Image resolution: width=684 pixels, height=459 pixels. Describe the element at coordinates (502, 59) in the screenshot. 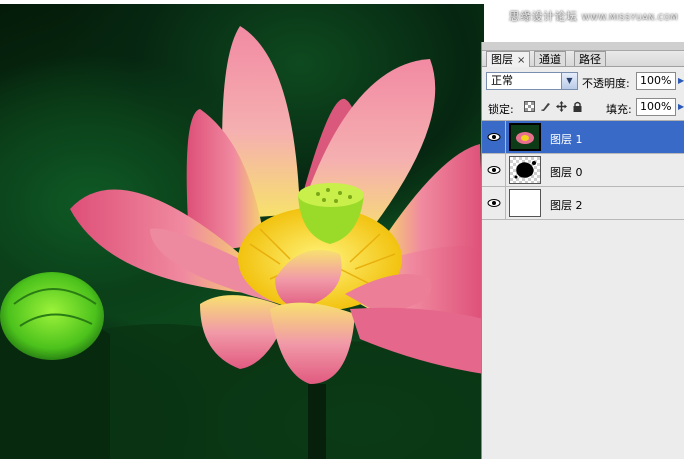

I see `tab-layers-label: 图层` at that location.